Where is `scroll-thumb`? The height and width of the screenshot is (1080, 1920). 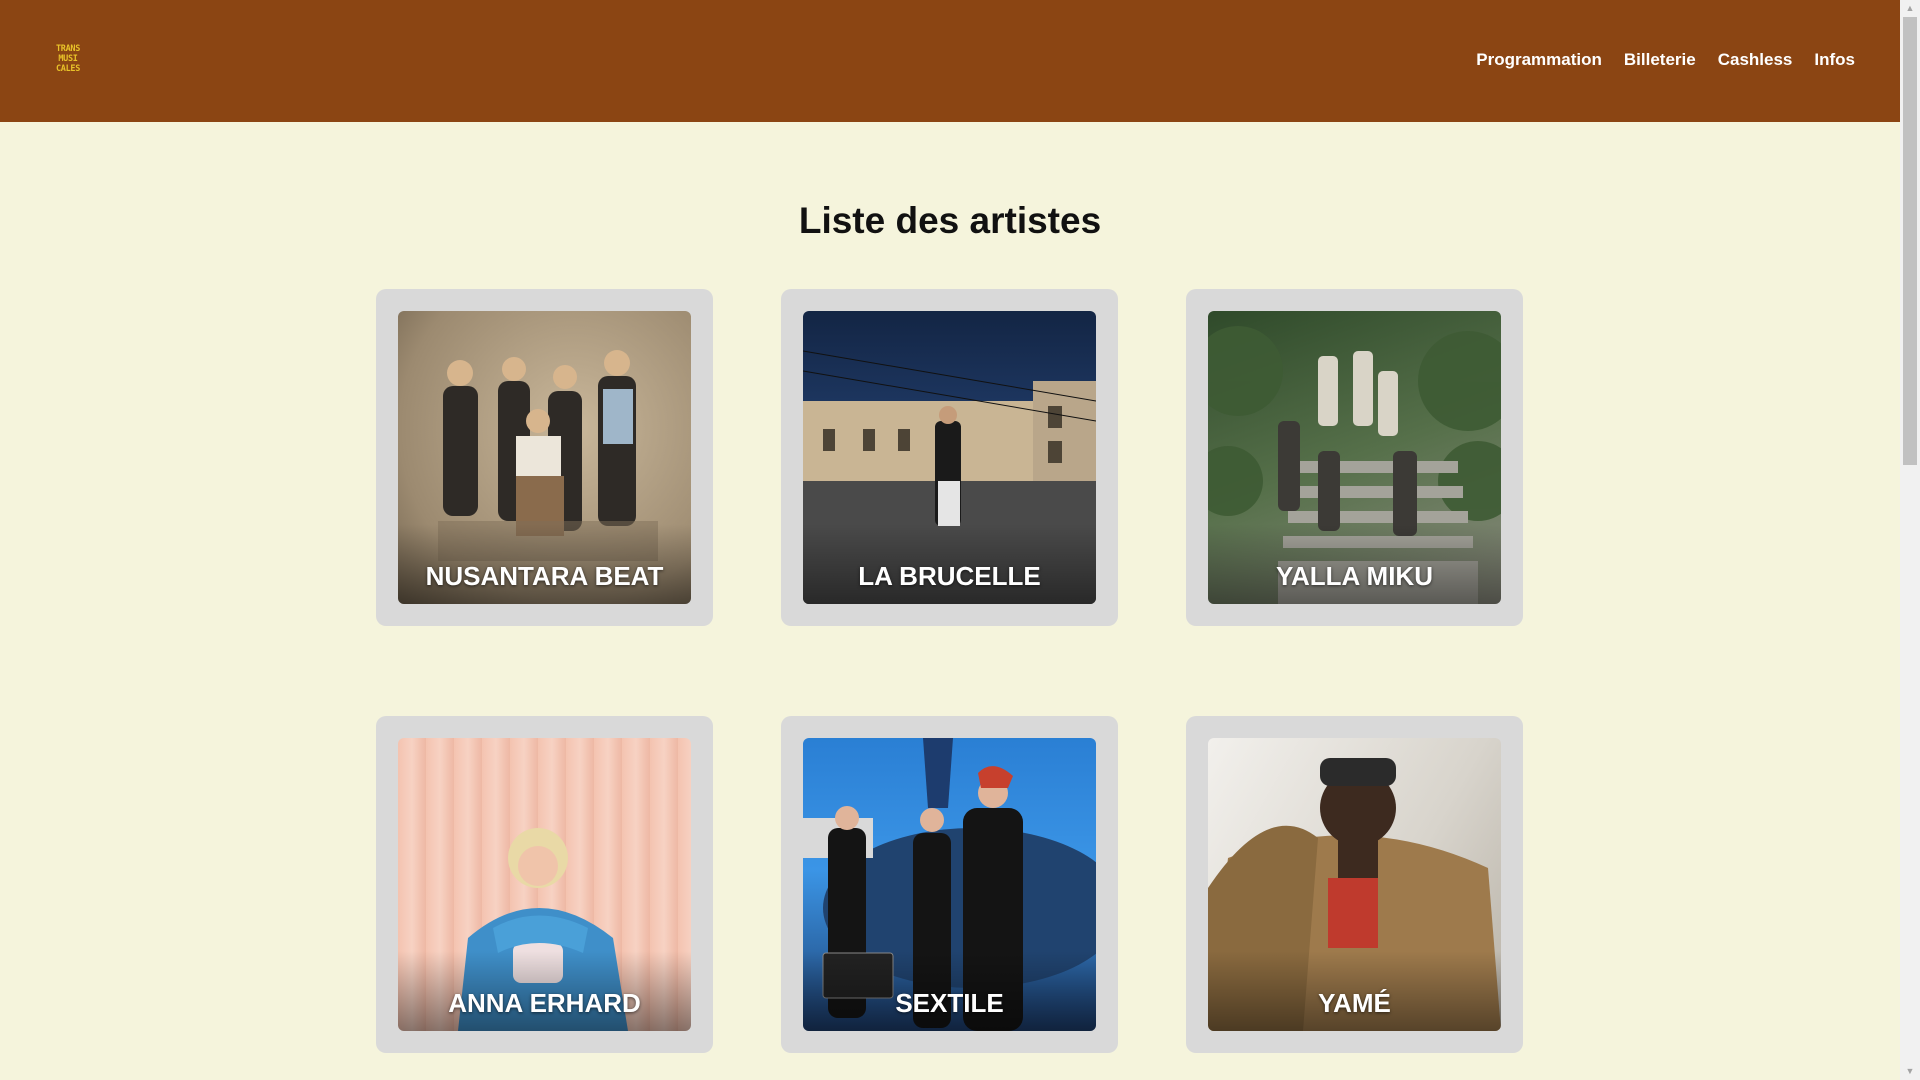 scroll-thumb is located at coordinates (1910, 241).